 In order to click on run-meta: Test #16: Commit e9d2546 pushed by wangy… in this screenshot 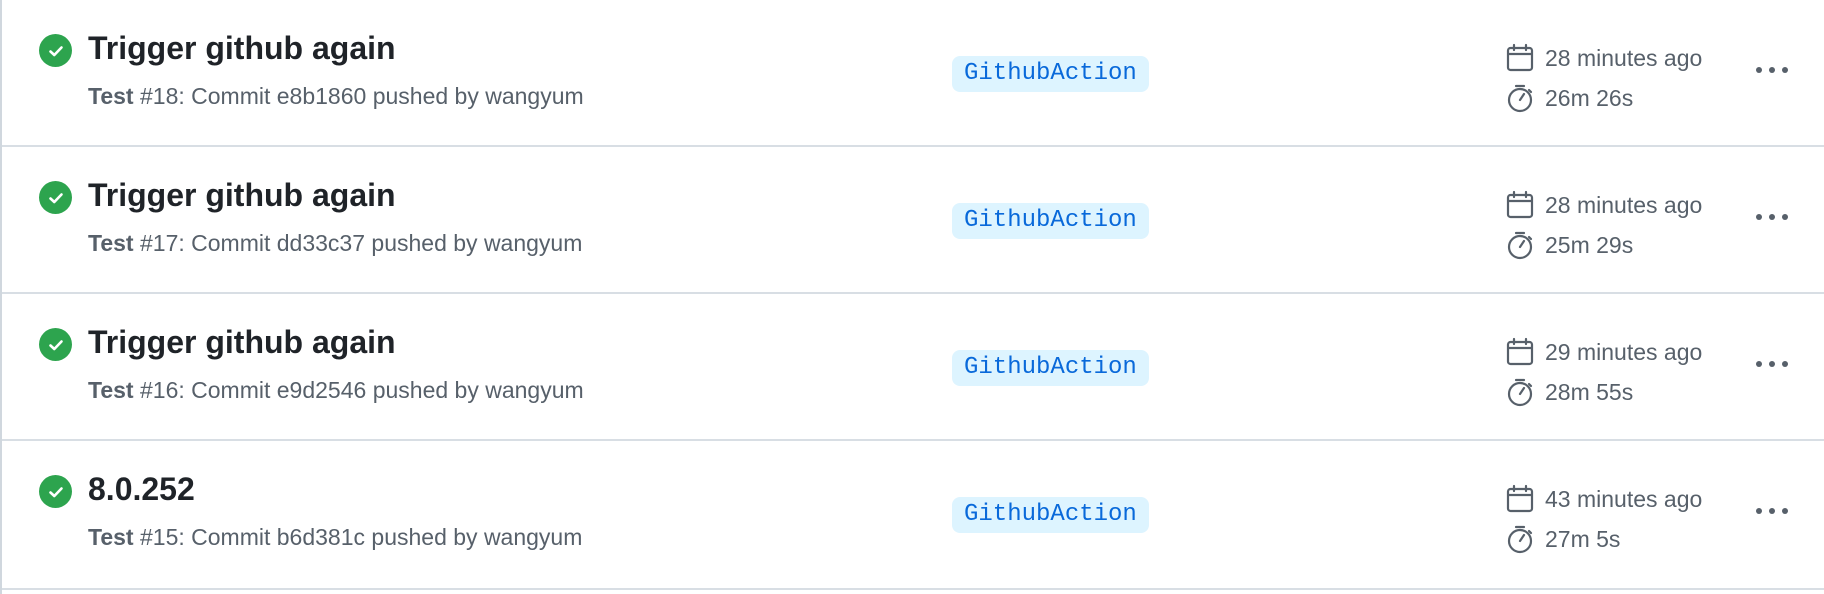, I will do `click(336, 390)`.